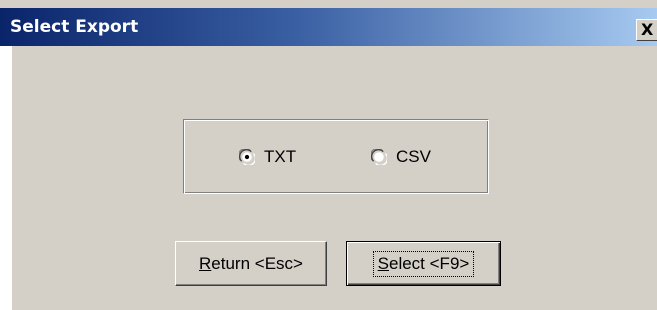  Describe the element at coordinates (74, 27) in the screenshot. I see `dialog-title: Select Export` at that location.